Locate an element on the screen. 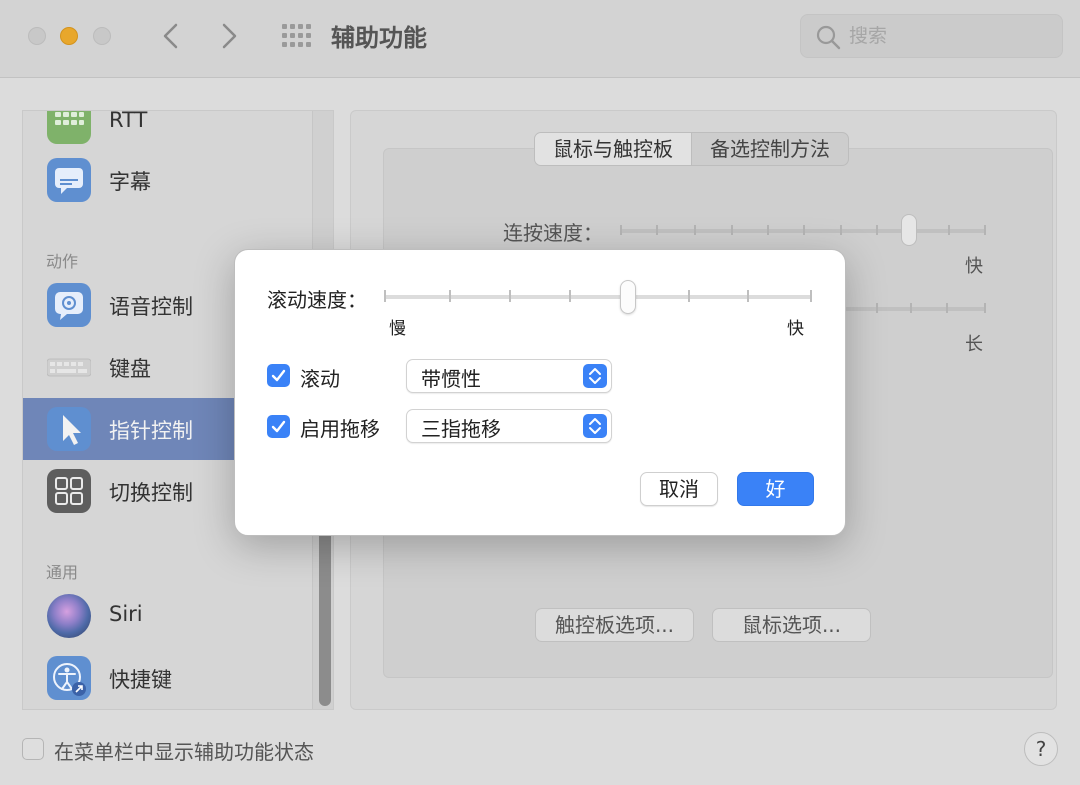 This screenshot has height=785, width=1080. fast-label: 快 is located at coordinates (795, 329).